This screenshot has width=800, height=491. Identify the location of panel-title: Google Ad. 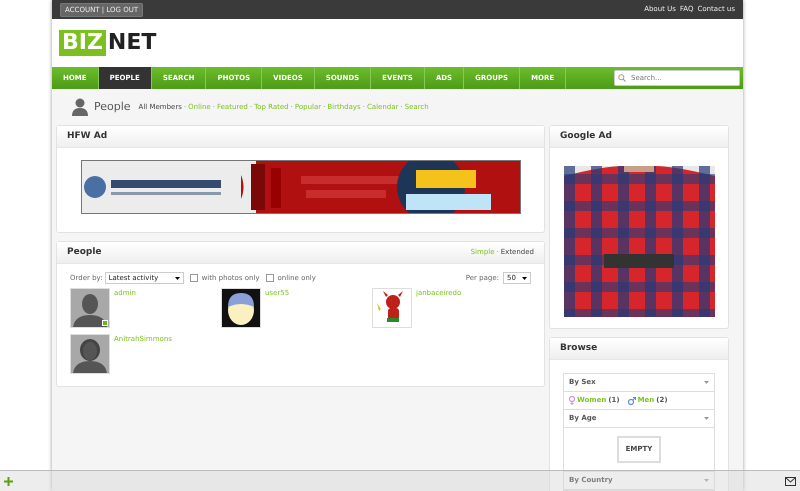
(586, 136).